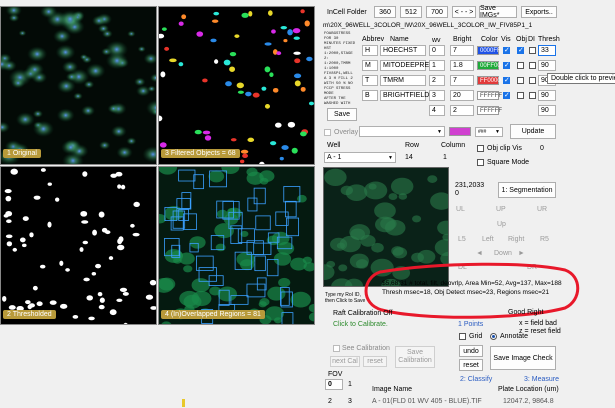  Describe the element at coordinates (334, 384) in the screenshot. I see `fov-input: 0` at that location.